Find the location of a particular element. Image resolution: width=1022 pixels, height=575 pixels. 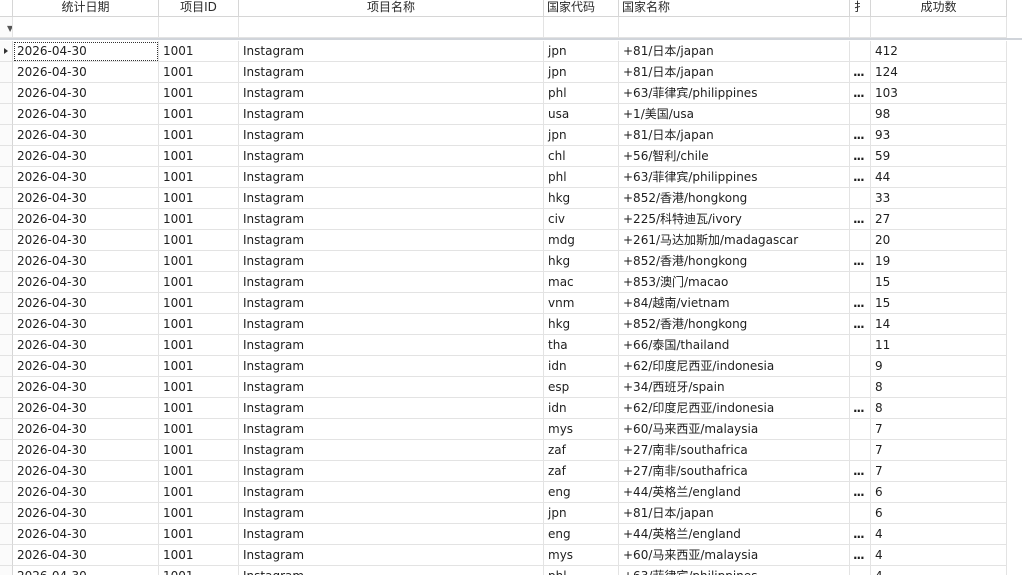

cell-country-name: +27/南非/southafrica is located at coordinates (734, 450).